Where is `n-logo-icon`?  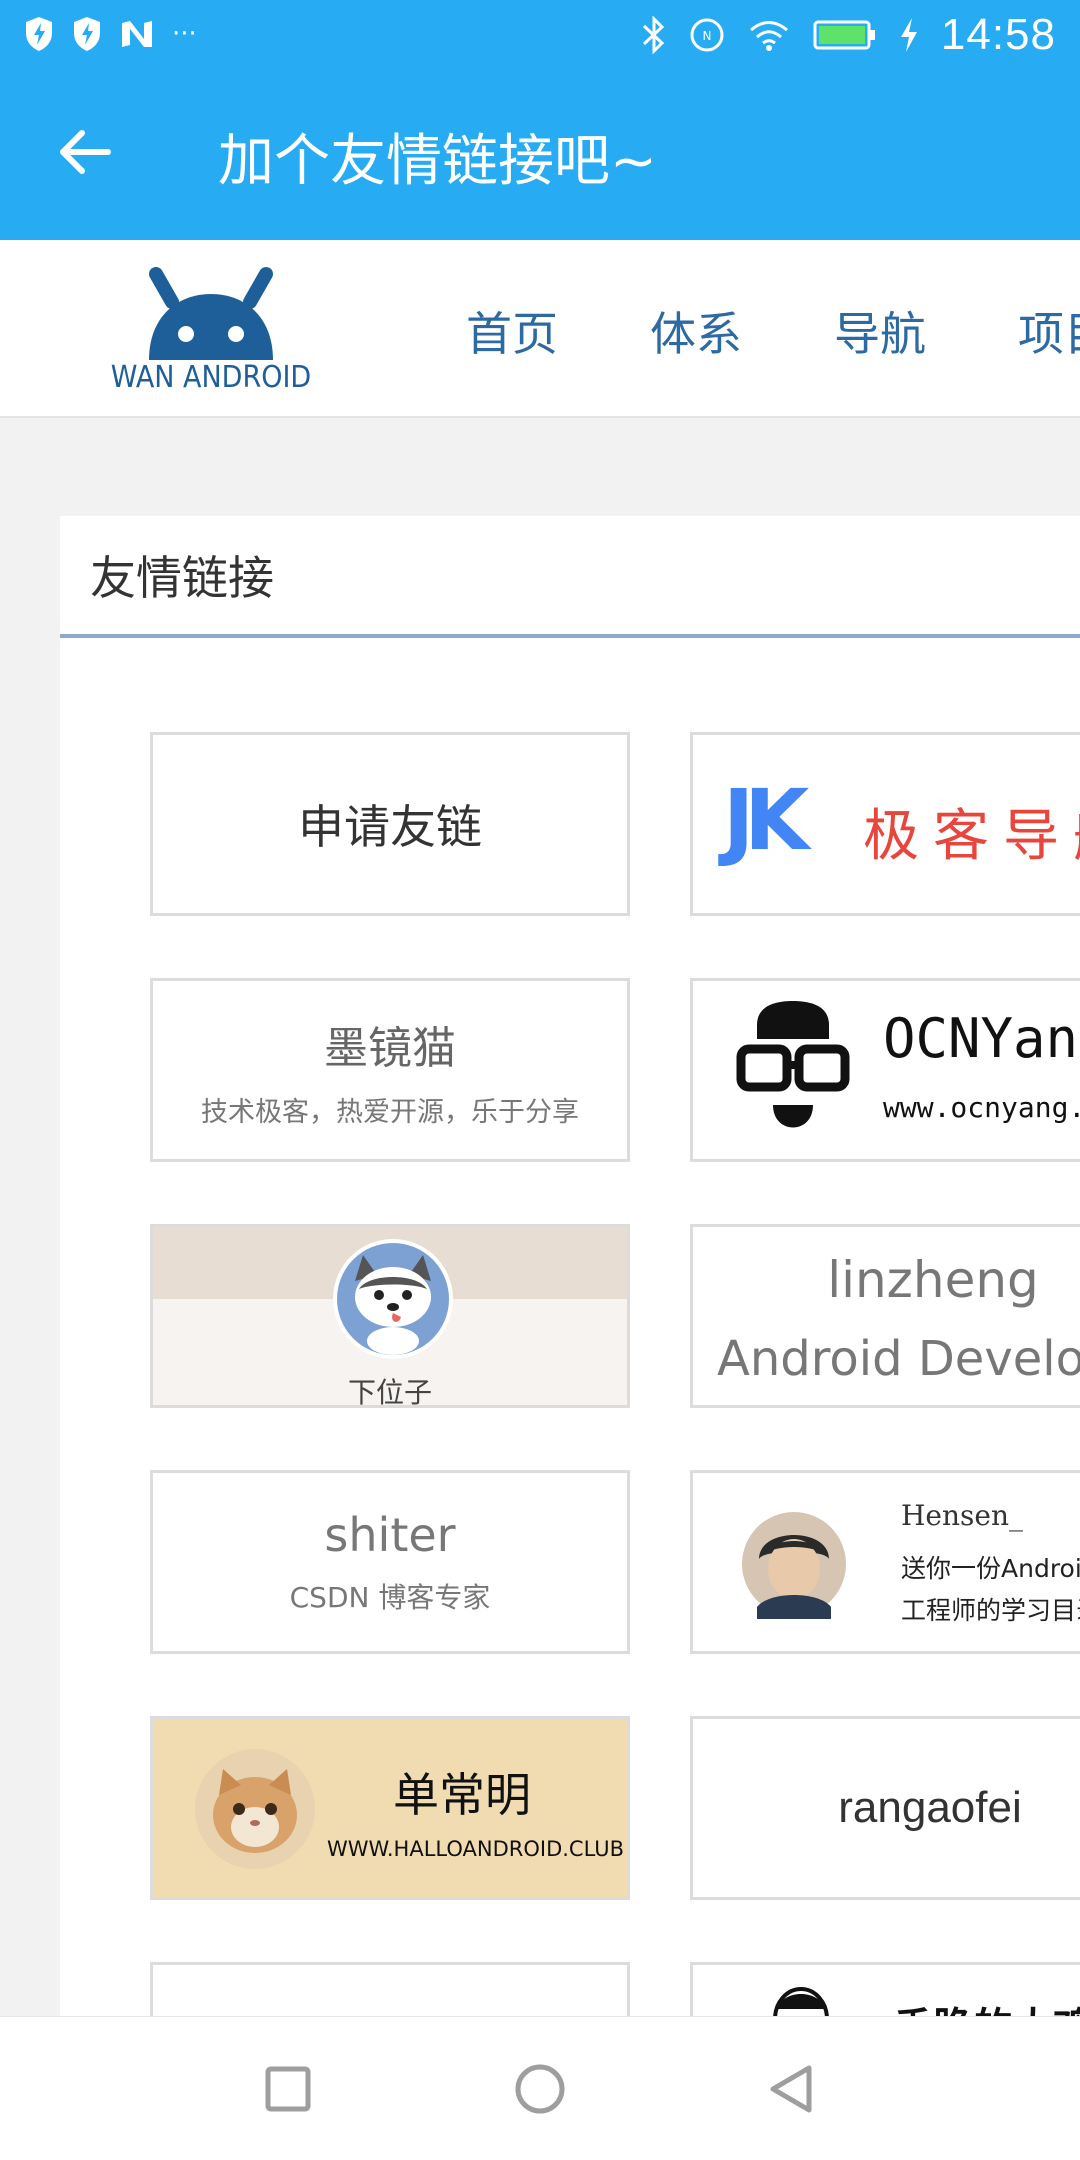 n-logo-icon is located at coordinates (137, 34).